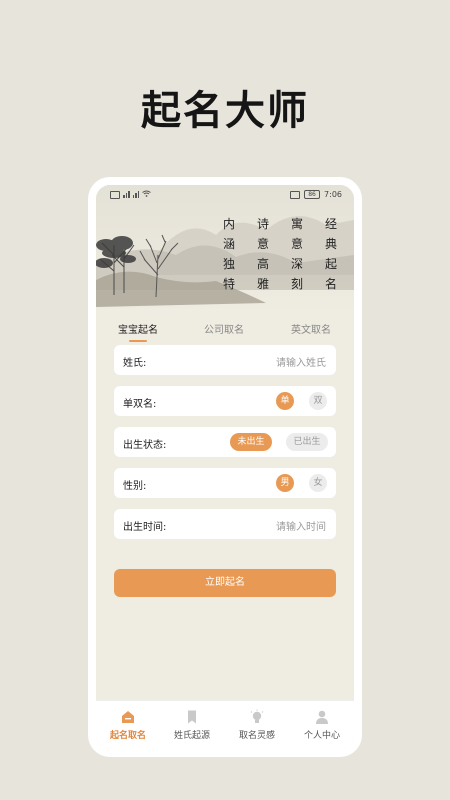 The image size is (450, 800). I want to click on born-option: 已出生, so click(307, 442).